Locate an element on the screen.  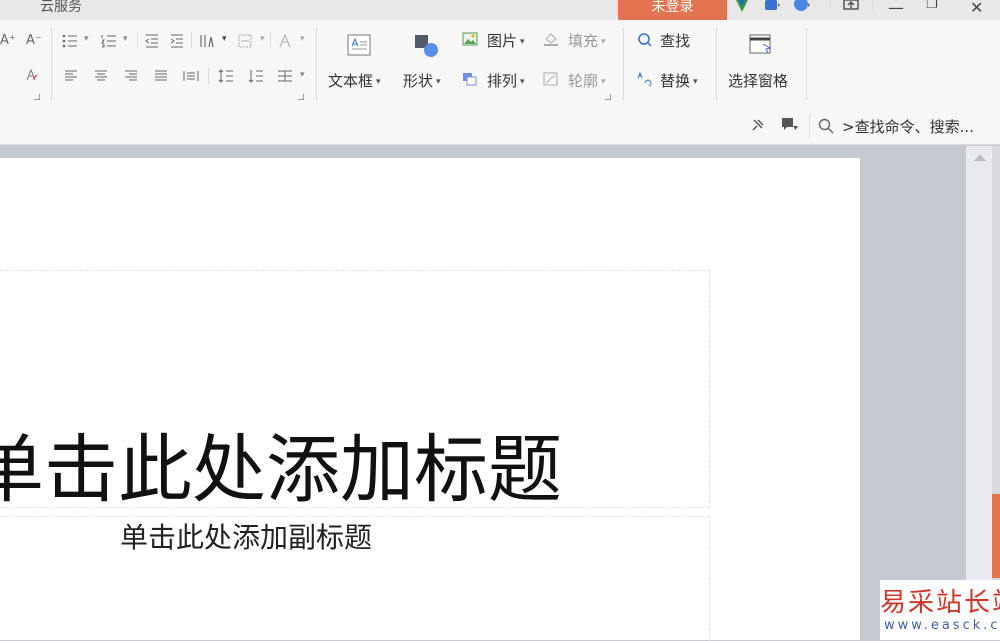
text-direction-dropdown-icon: ▾ is located at coordinates (224, 39).